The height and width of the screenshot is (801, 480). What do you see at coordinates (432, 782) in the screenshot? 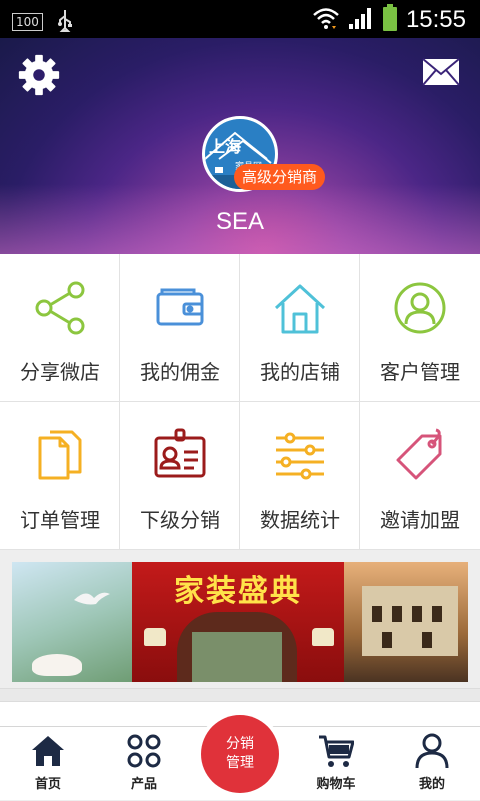
I see `tab-label: 我的` at bounding box center [432, 782].